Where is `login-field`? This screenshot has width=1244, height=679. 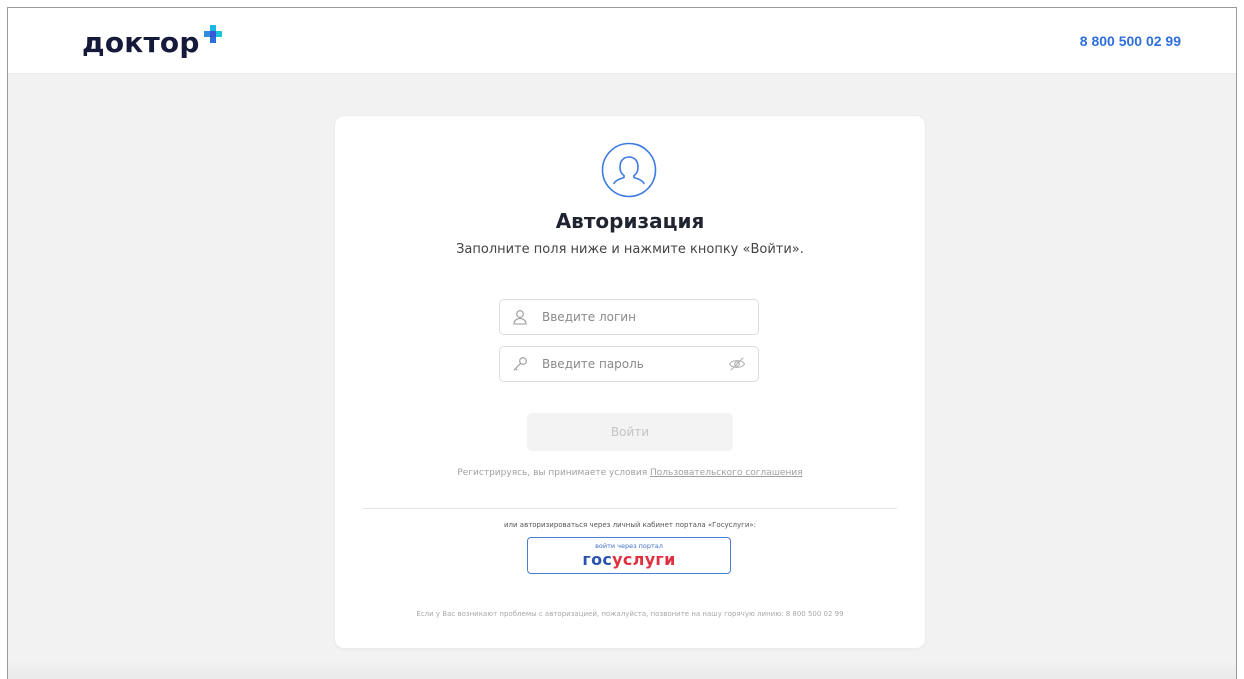
login-field is located at coordinates (629, 317).